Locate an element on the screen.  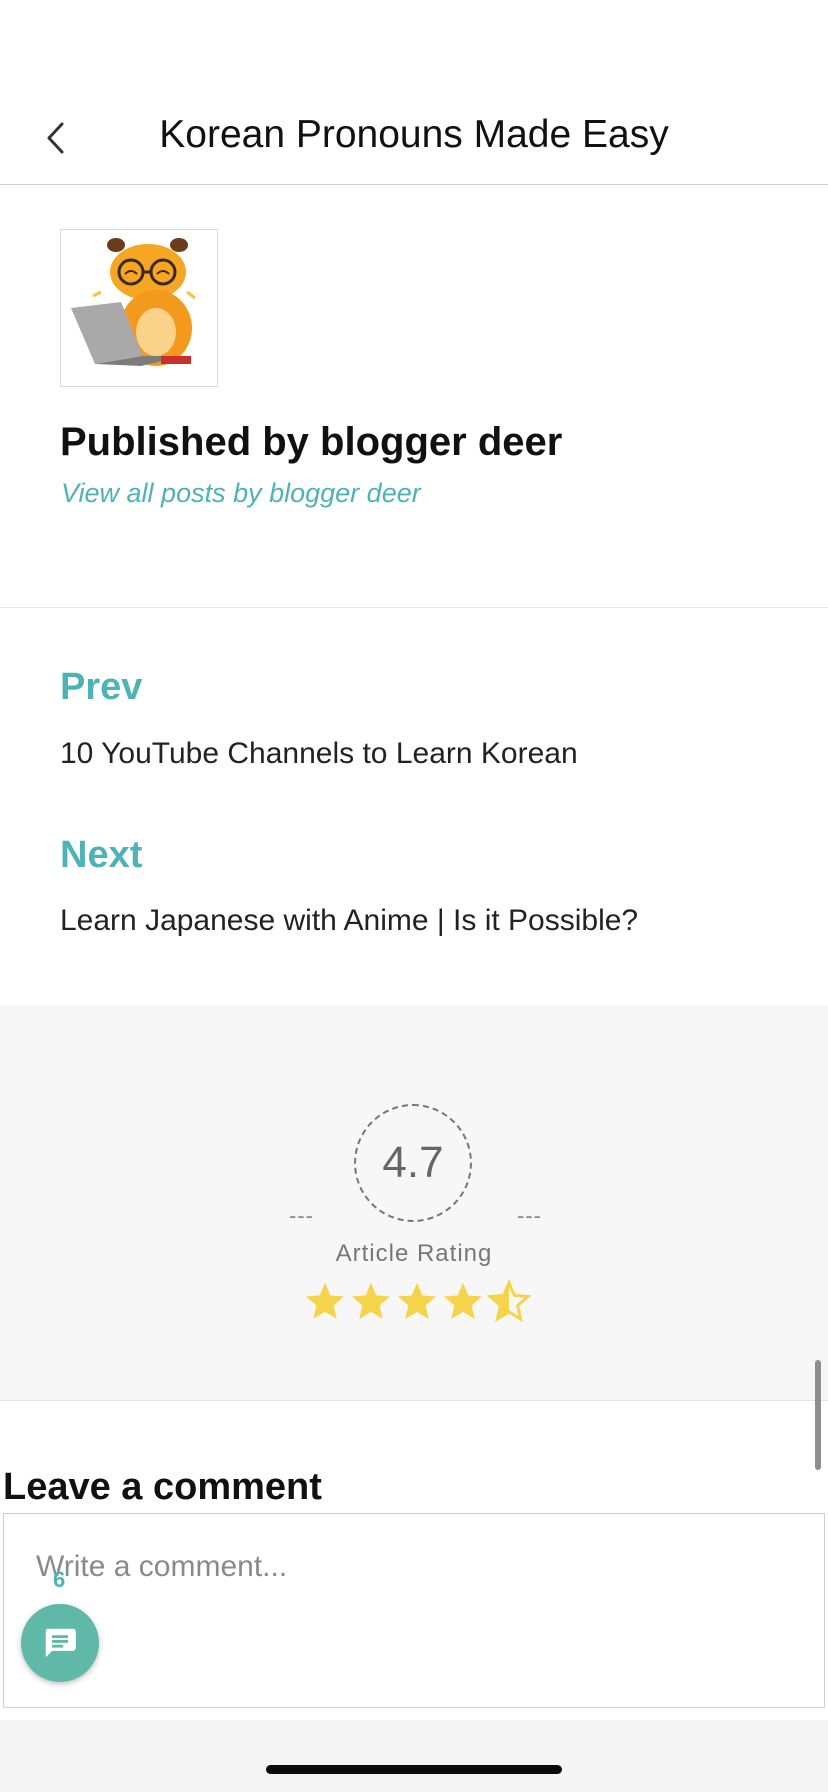
star-rating is located at coordinates (417, 1304).